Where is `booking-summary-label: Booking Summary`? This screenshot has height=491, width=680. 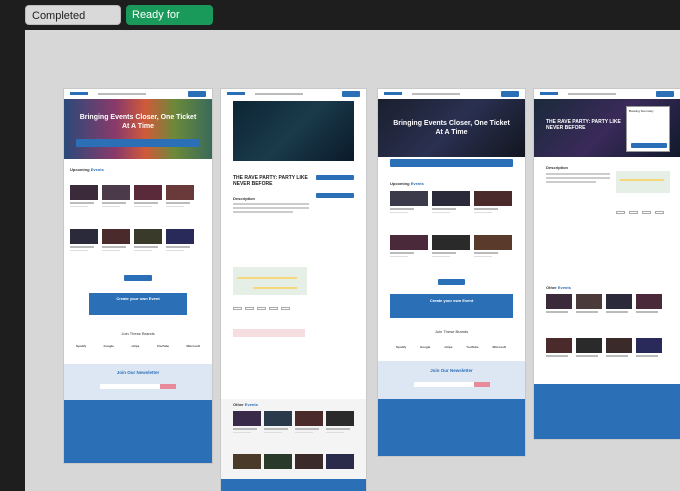
booking-summary-label: Booking Summary is located at coordinates (641, 111).